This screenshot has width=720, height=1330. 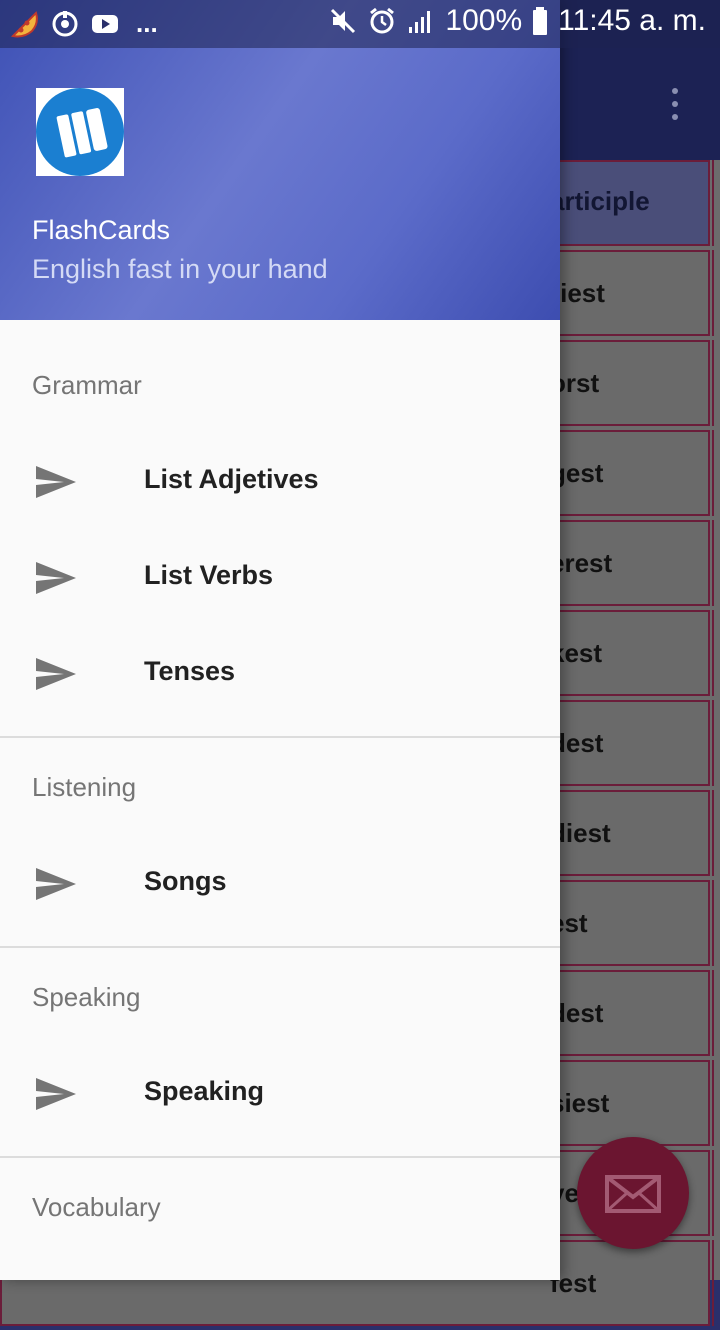 What do you see at coordinates (86, 997) in the screenshot?
I see `section-title-speaking: Speaking` at bounding box center [86, 997].